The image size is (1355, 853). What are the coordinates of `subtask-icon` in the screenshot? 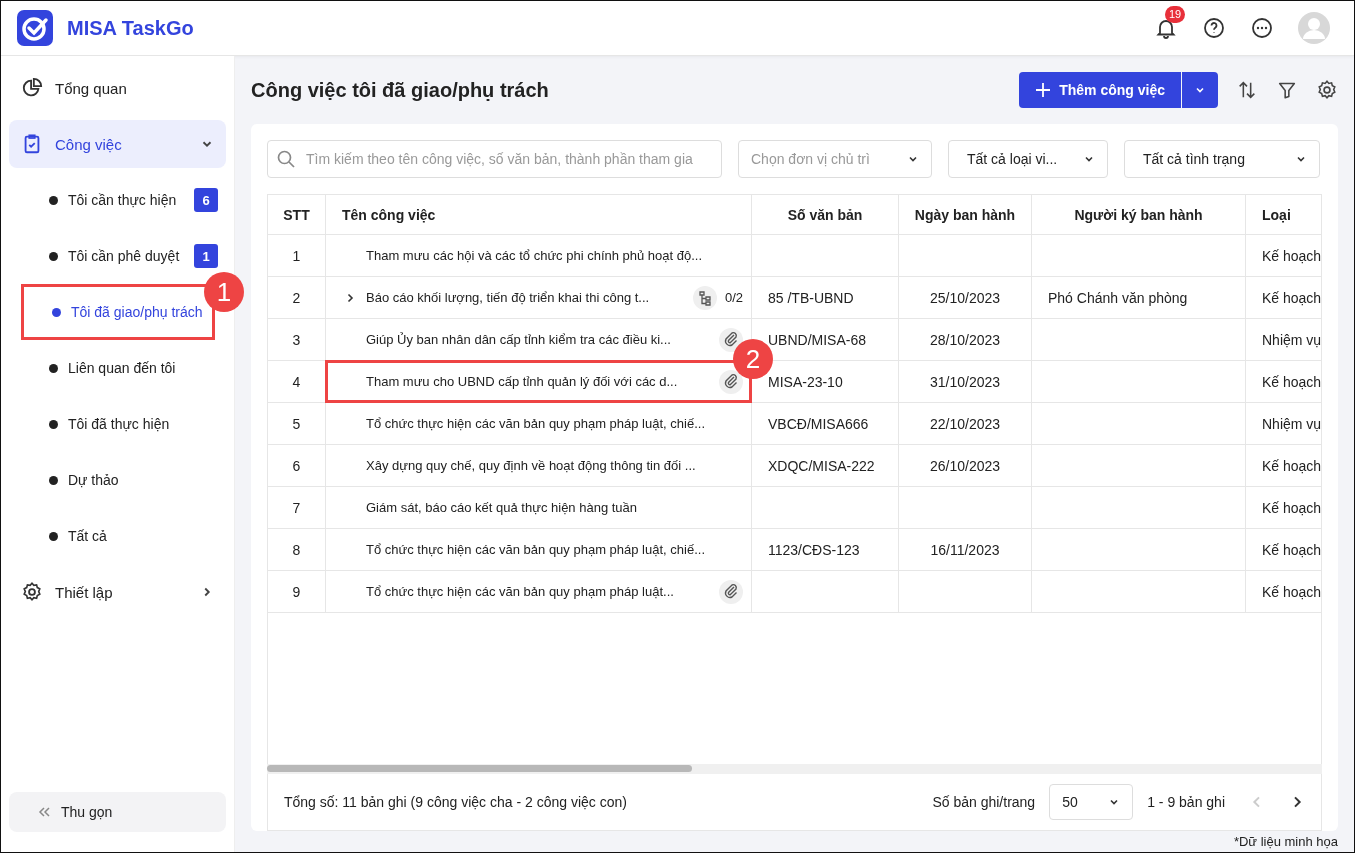 It's located at (704, 297).